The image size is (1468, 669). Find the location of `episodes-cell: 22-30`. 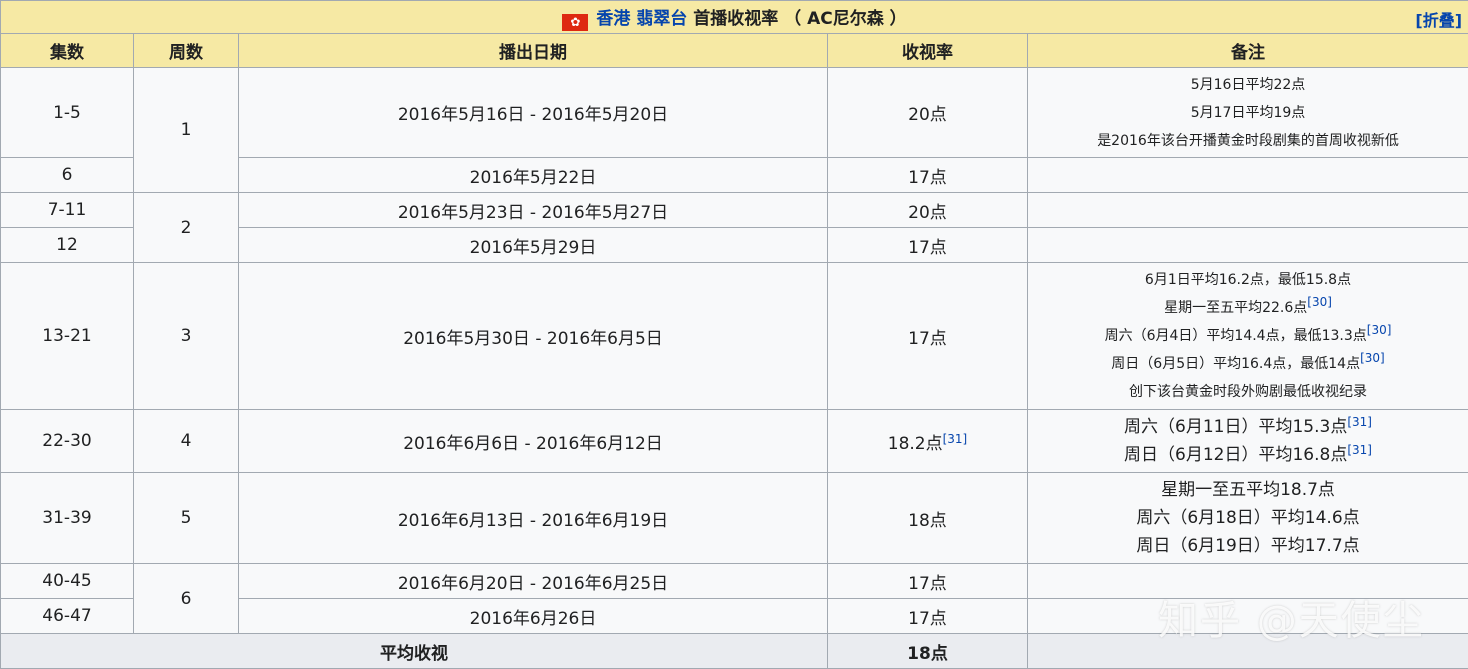

episodes-cell: 22-30 is located at coordinates (67, 441).